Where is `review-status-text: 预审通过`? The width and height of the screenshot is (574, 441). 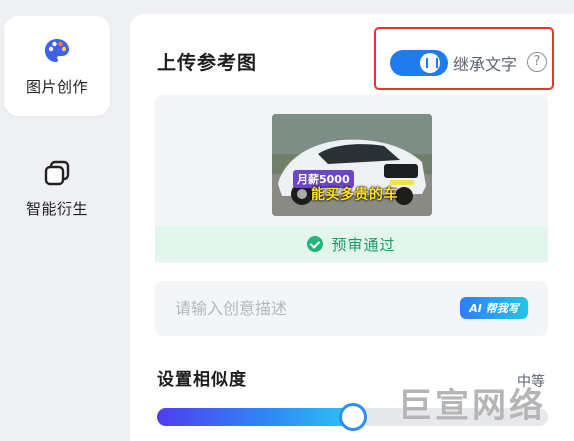
review-status-text: 预审通过 is located at coordinates (363, 244).